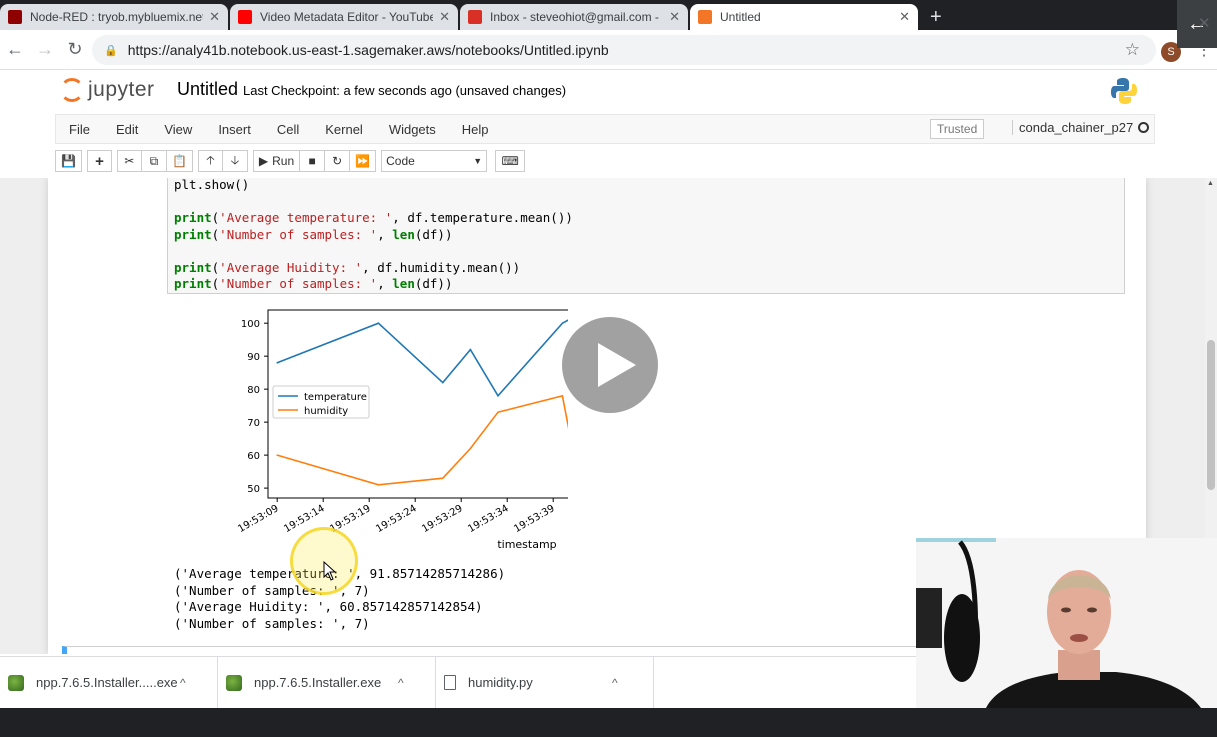  What do you see at coordinates (347, 17) in the screenshot?
I see `tab-label: Video Metadata Editor - YouTube` at bounding box center [347, 17].